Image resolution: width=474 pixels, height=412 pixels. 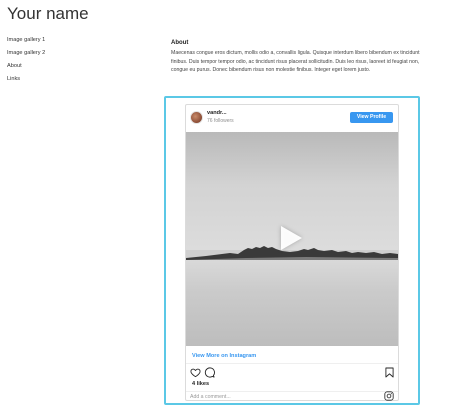 I want to click on about-heading: About, so click(x=180, y=43).